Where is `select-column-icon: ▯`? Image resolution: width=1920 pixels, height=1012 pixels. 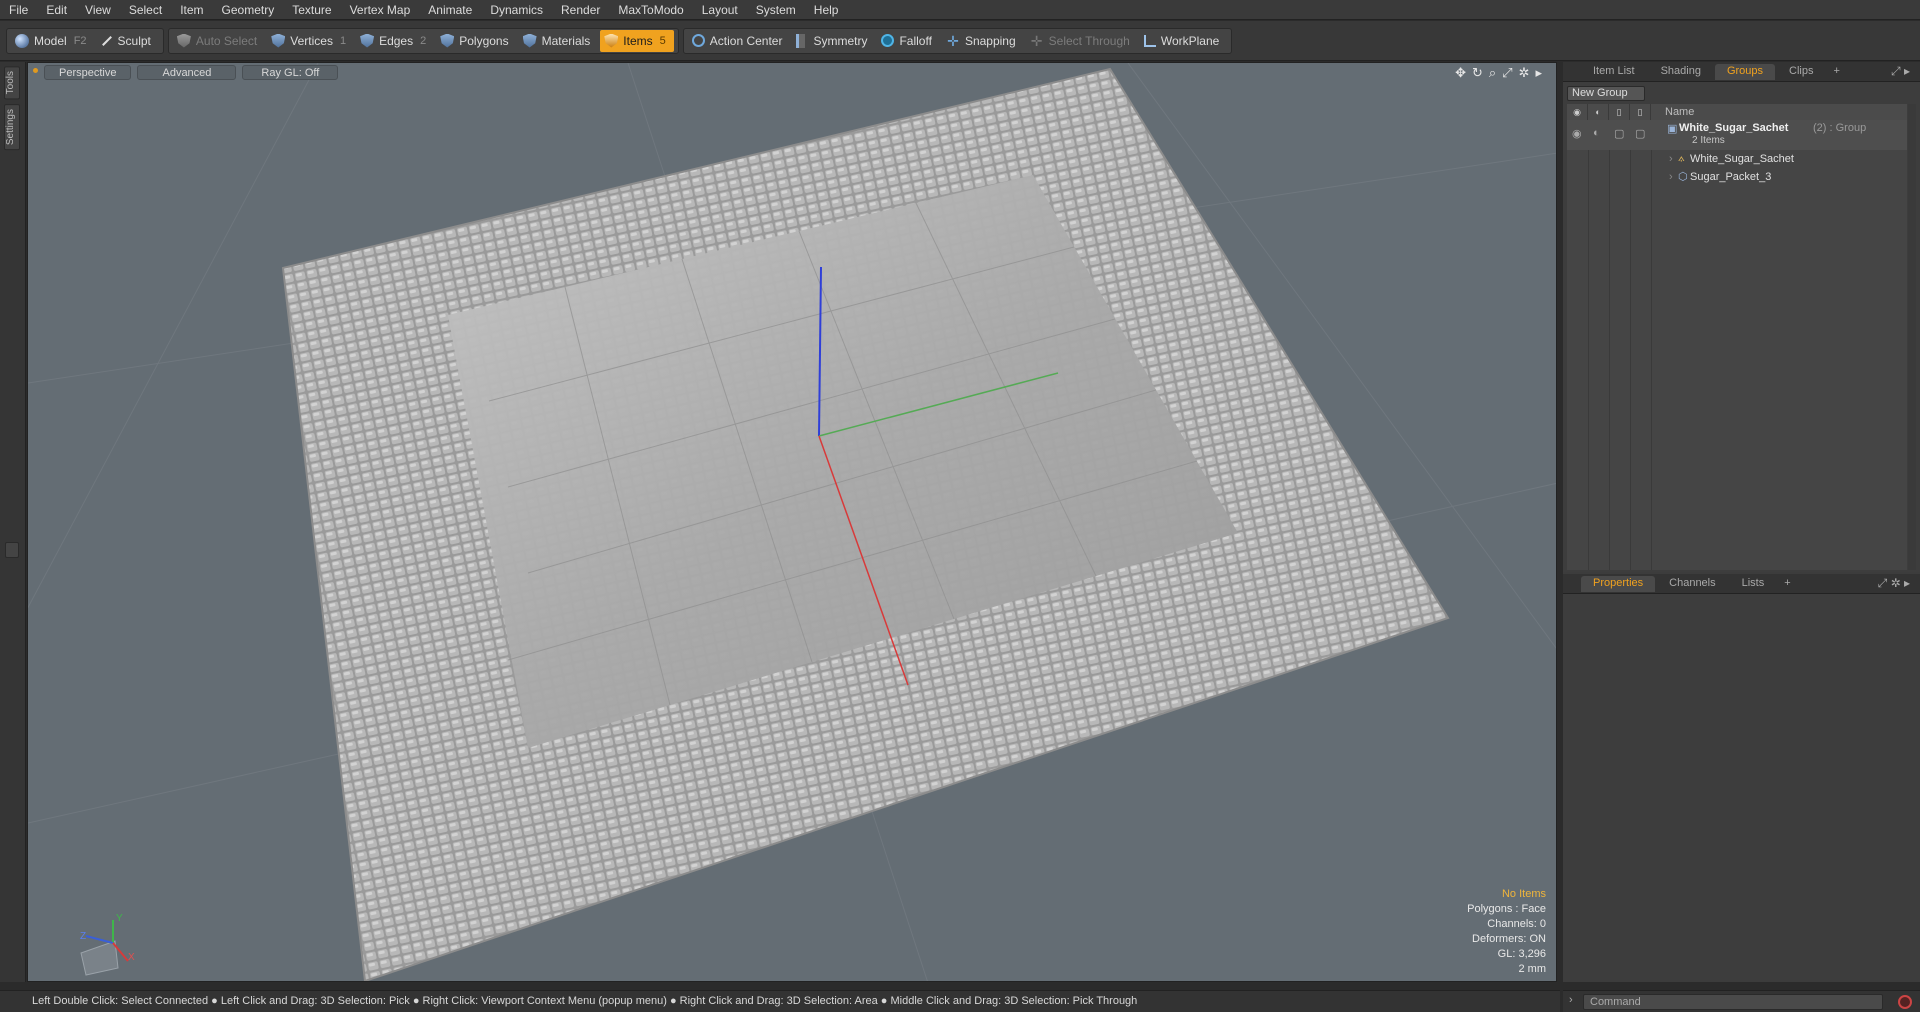
select-column-icon: ▯ is located at coordinates (1640, 112).